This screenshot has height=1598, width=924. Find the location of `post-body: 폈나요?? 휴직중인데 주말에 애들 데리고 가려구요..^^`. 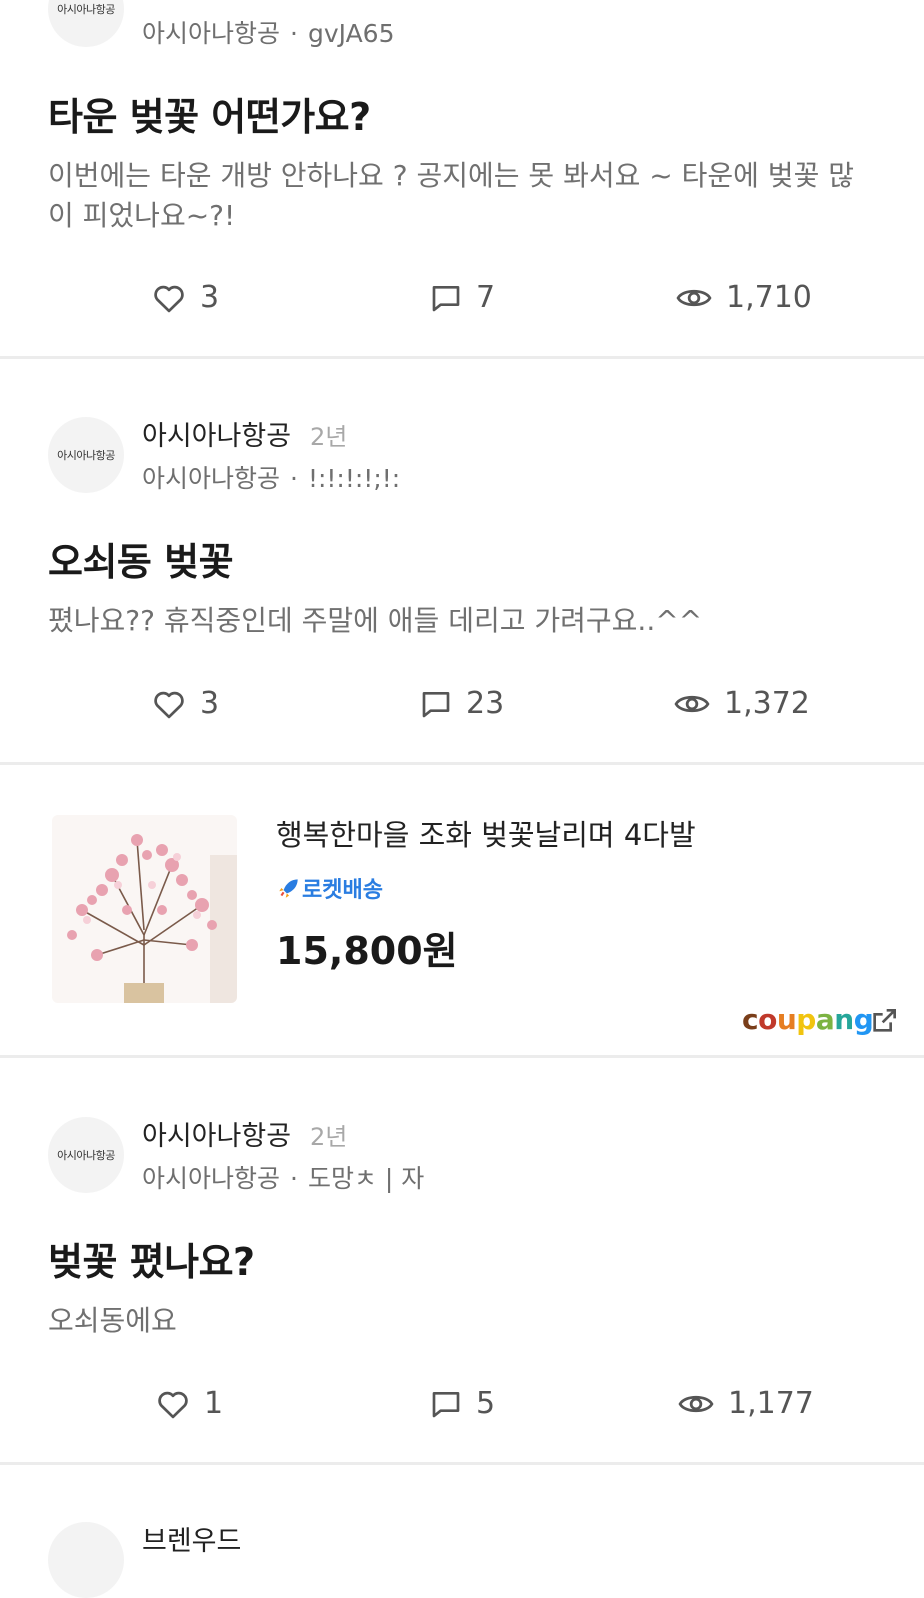

post-body: 폈나요?? 휴직중인데 주말에 애들 데리고 가려구요..^^ is located at coordinates (463, 621).